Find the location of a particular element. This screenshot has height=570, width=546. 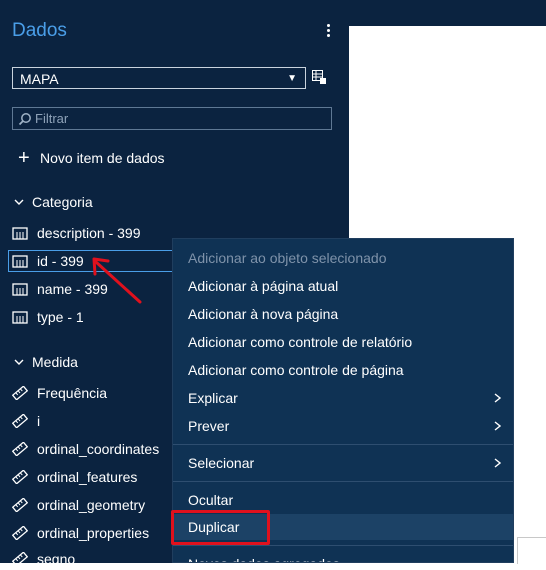

measure-section-header: Medida is located at coordinates (46, 362).